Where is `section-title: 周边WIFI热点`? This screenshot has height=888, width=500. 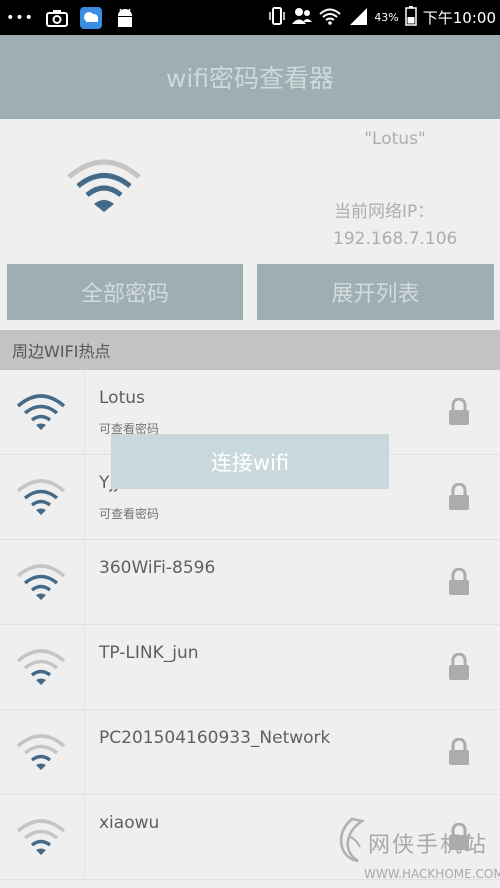 section-title: 周边WIFI热点 is located at coordinates (61, 351).